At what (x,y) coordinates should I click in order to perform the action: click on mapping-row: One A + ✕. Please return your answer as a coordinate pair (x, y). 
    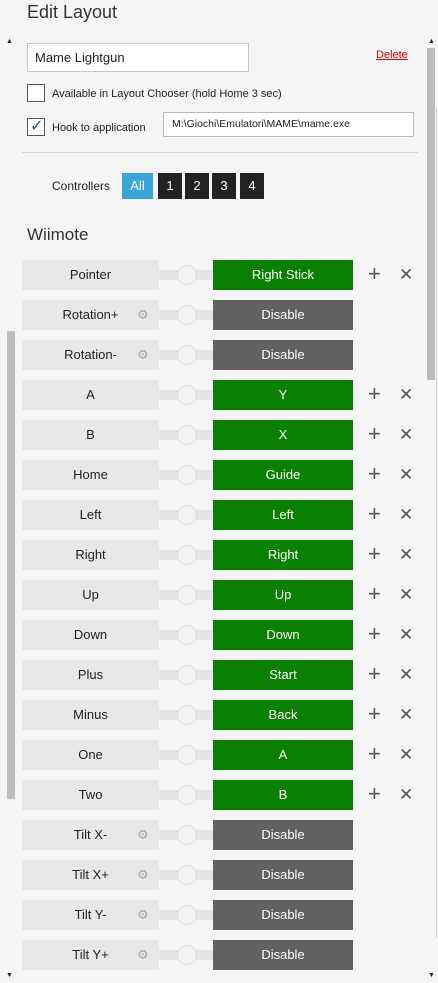
    Looking at the image, I should click on (220, 755).